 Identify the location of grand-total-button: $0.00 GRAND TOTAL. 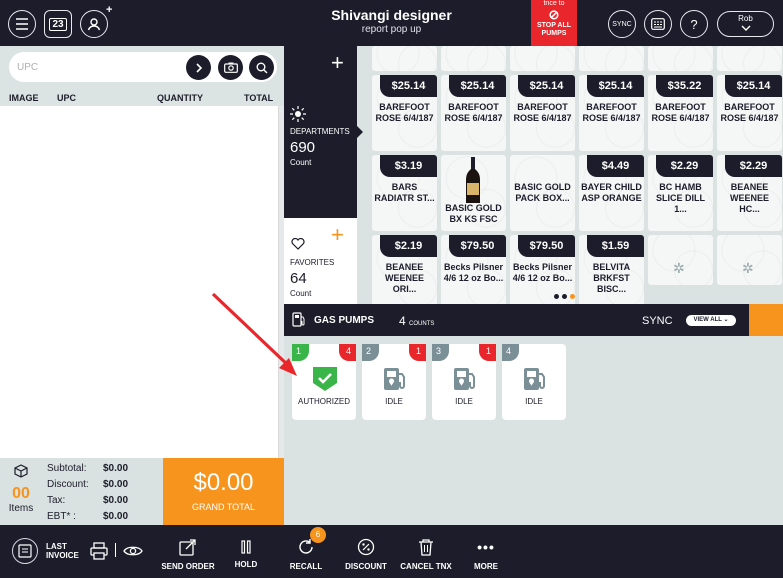
(223, 491).